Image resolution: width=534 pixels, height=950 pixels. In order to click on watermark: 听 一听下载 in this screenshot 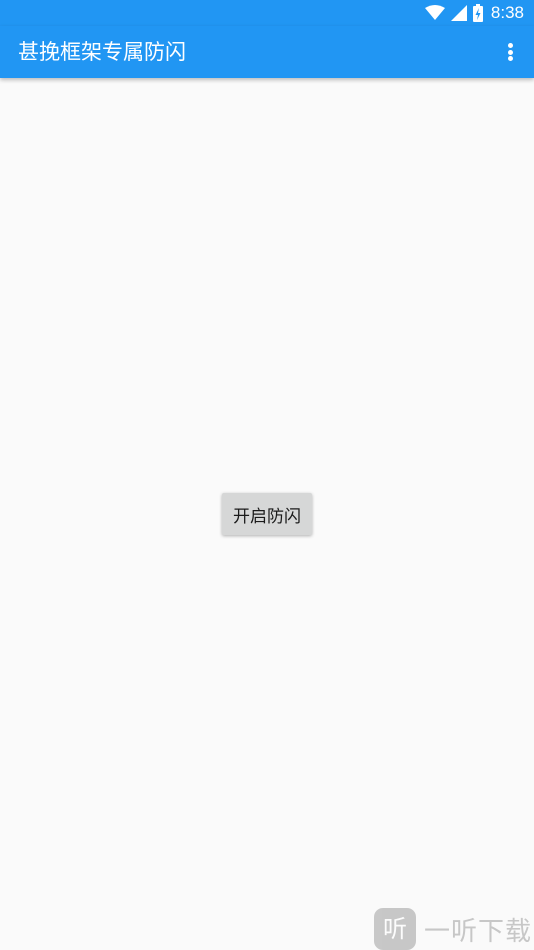, I will do `click(453, 929)`.